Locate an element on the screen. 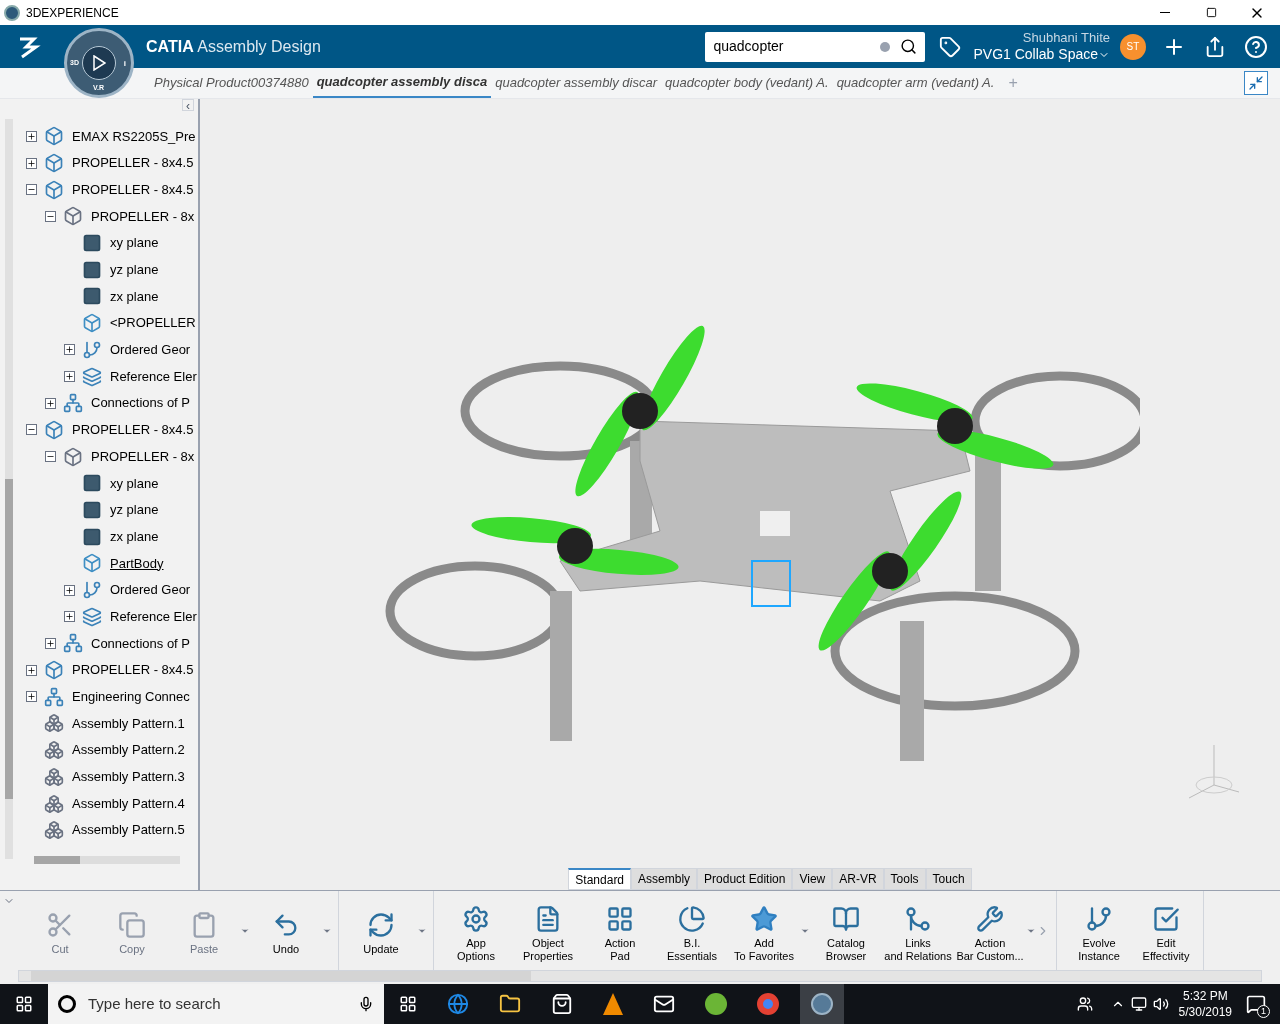 The width and height of the screenshot is (1280, 1024). action-bar-tab: AR-VR is located at coordinates (858, 879).